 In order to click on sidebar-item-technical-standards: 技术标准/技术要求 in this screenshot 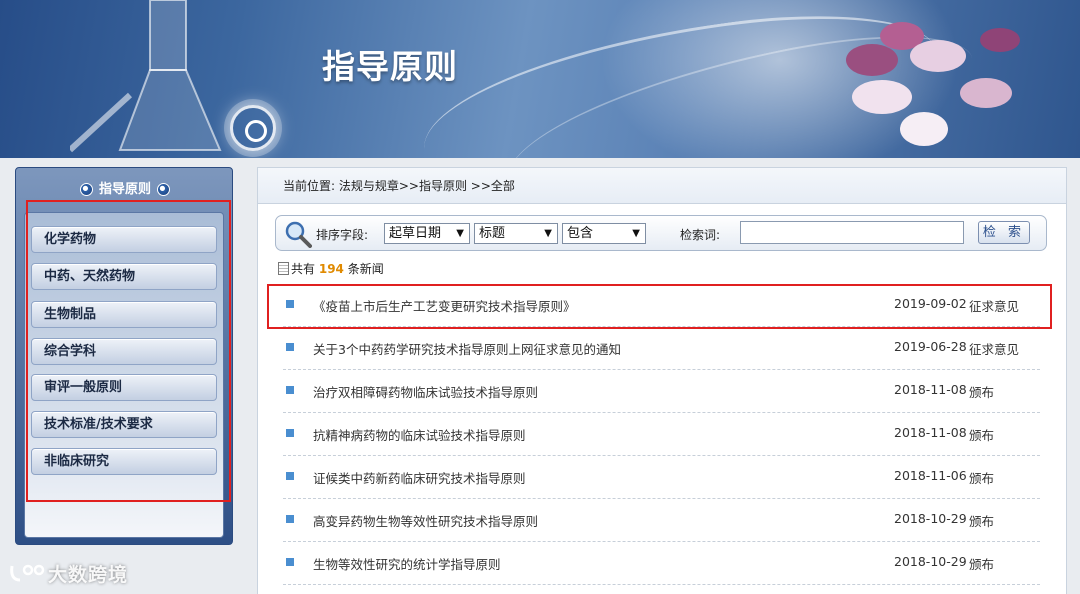, I will do `click(124, 424)`.